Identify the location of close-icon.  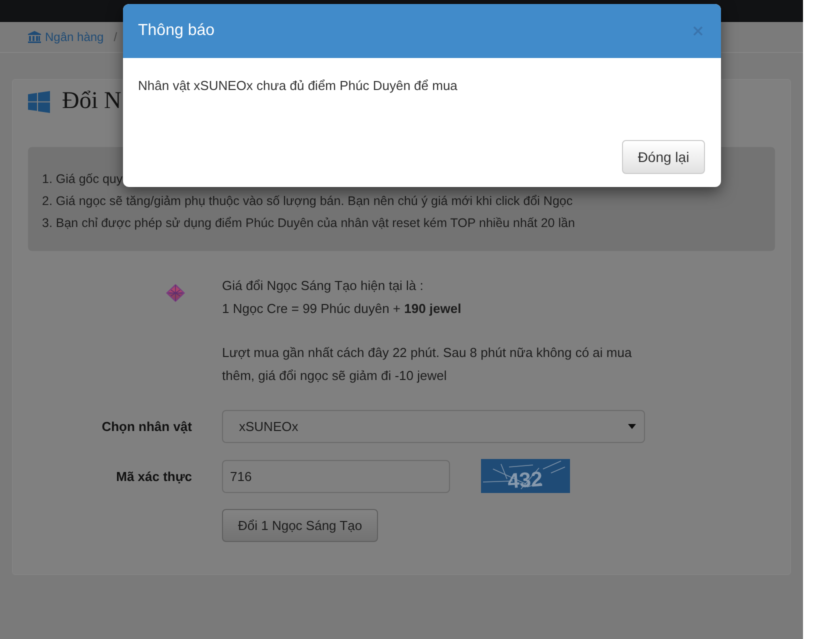
(698, 31).